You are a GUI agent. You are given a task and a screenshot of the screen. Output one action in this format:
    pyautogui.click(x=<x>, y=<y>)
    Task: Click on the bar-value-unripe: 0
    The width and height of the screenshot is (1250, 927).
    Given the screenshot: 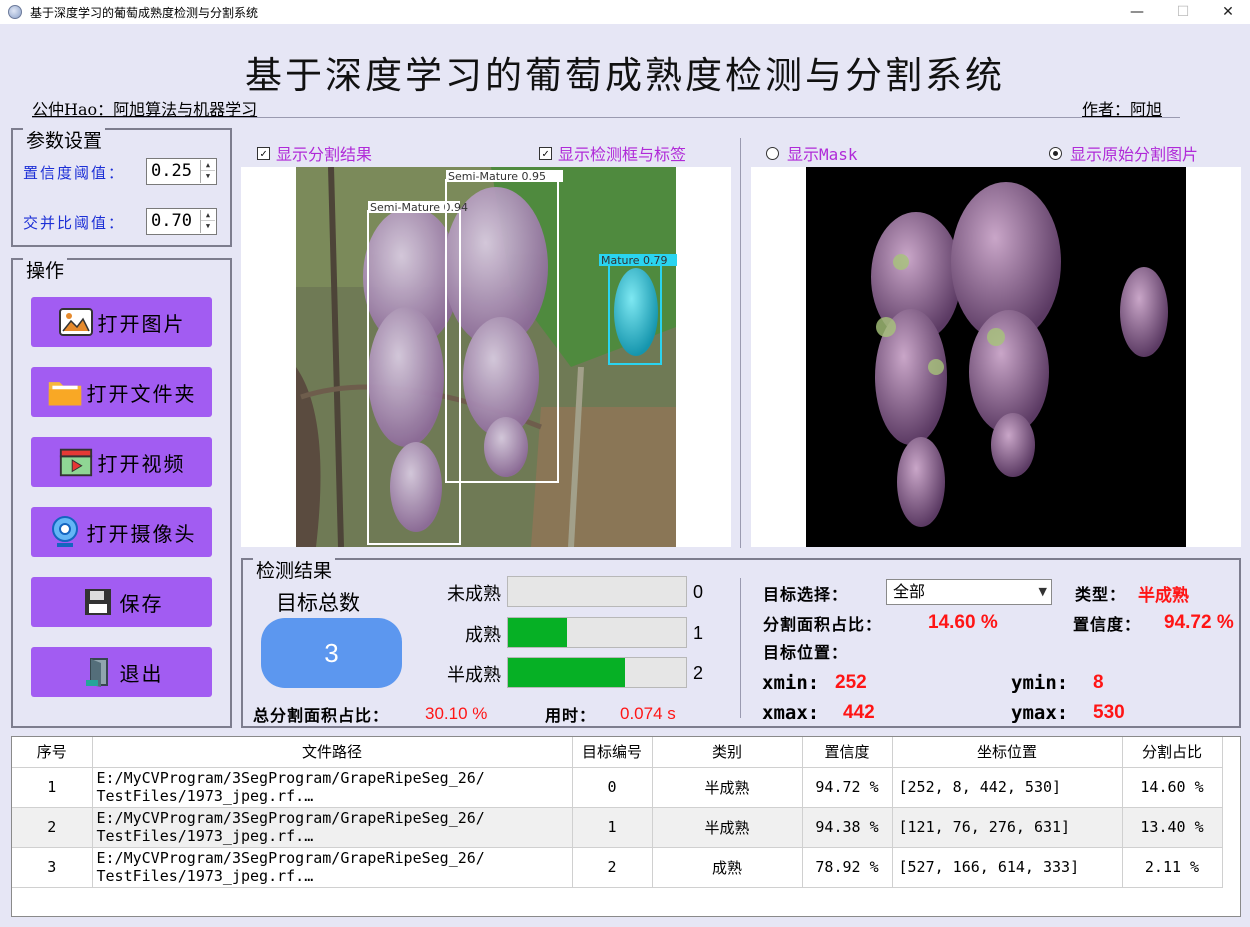 What is the action you would take?
    pyautogui.click(x=698, y=592)
    